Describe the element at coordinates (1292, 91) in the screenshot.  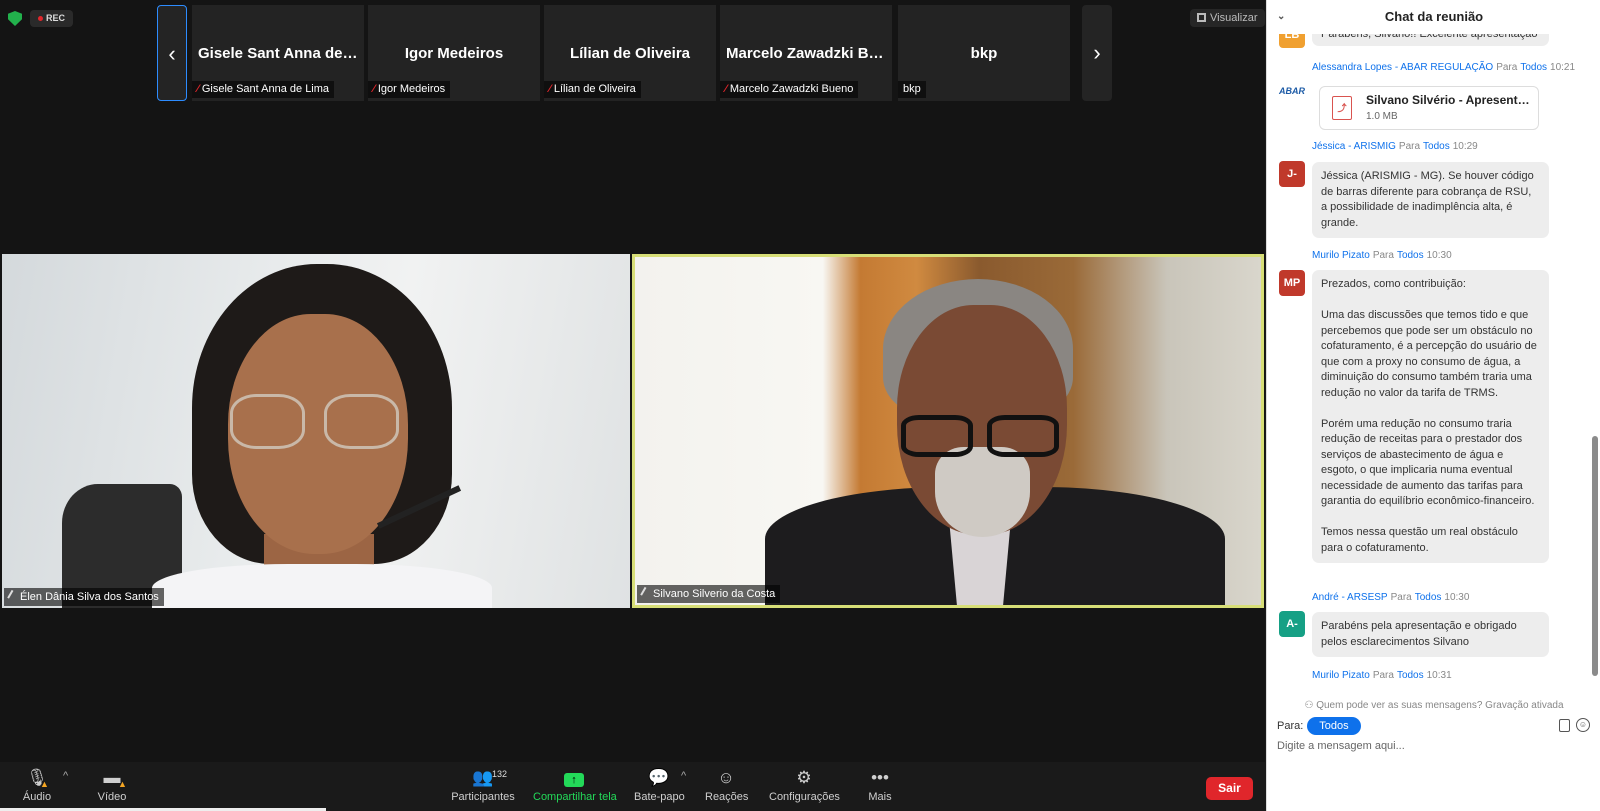
I see `abar-logo: ABAR` at that location.